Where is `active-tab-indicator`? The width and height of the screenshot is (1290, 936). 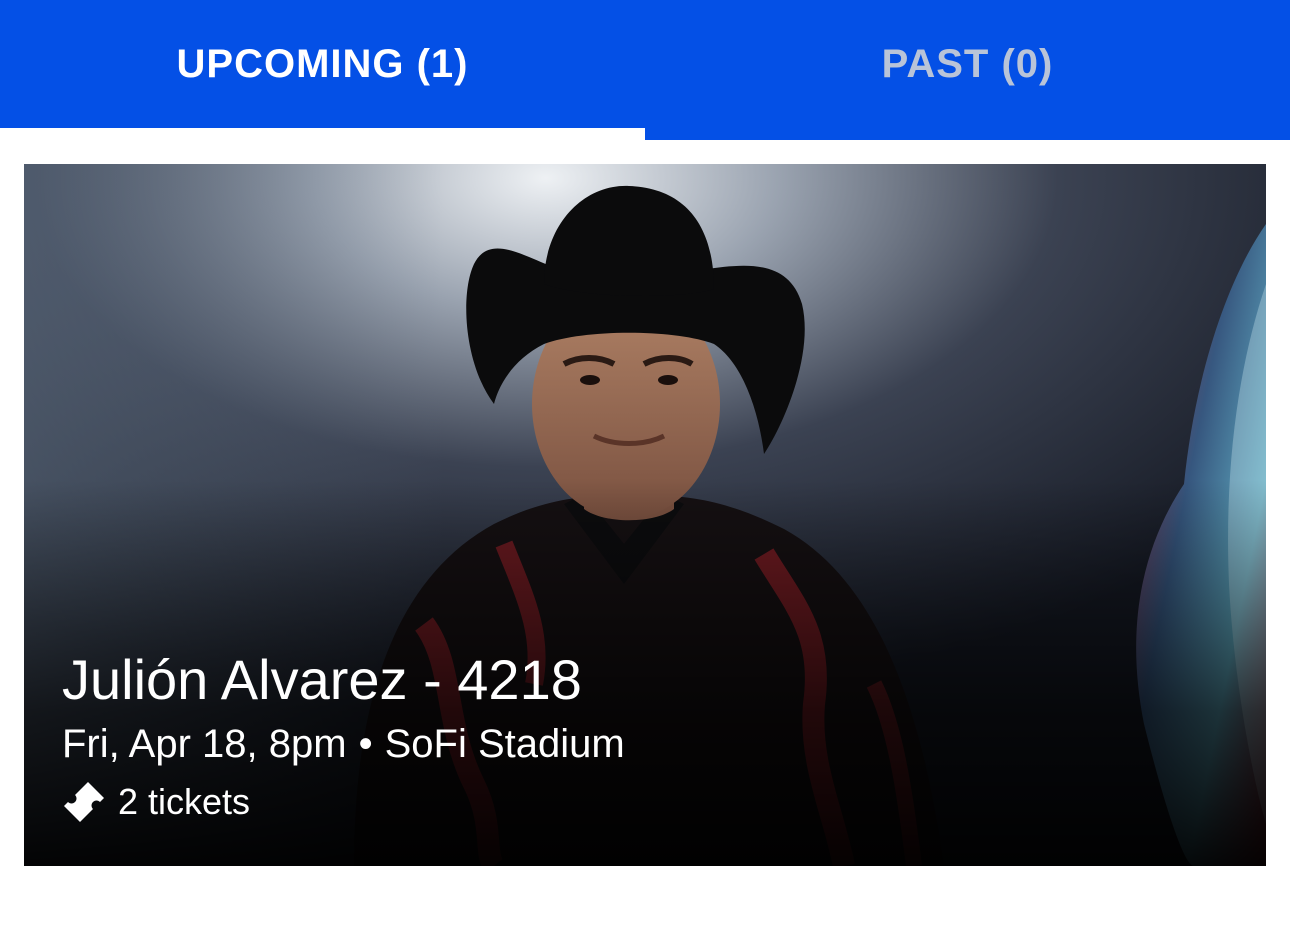
active-tab-indicator is located at coordinates (322, 134).